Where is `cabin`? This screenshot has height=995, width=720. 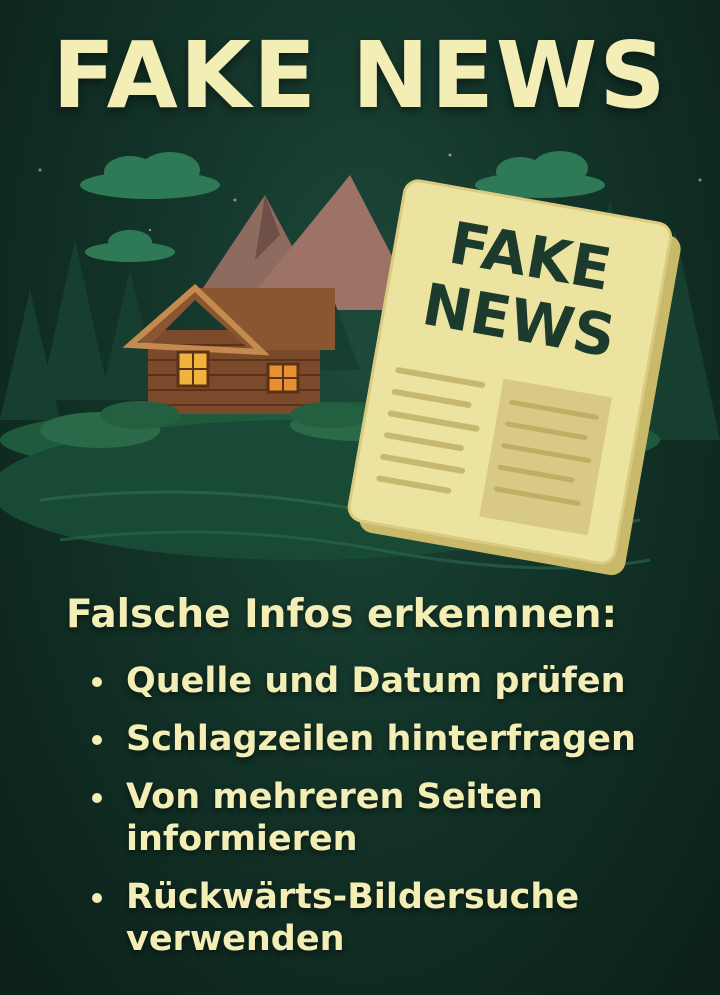 cabin is located at coordinates (228, 348).